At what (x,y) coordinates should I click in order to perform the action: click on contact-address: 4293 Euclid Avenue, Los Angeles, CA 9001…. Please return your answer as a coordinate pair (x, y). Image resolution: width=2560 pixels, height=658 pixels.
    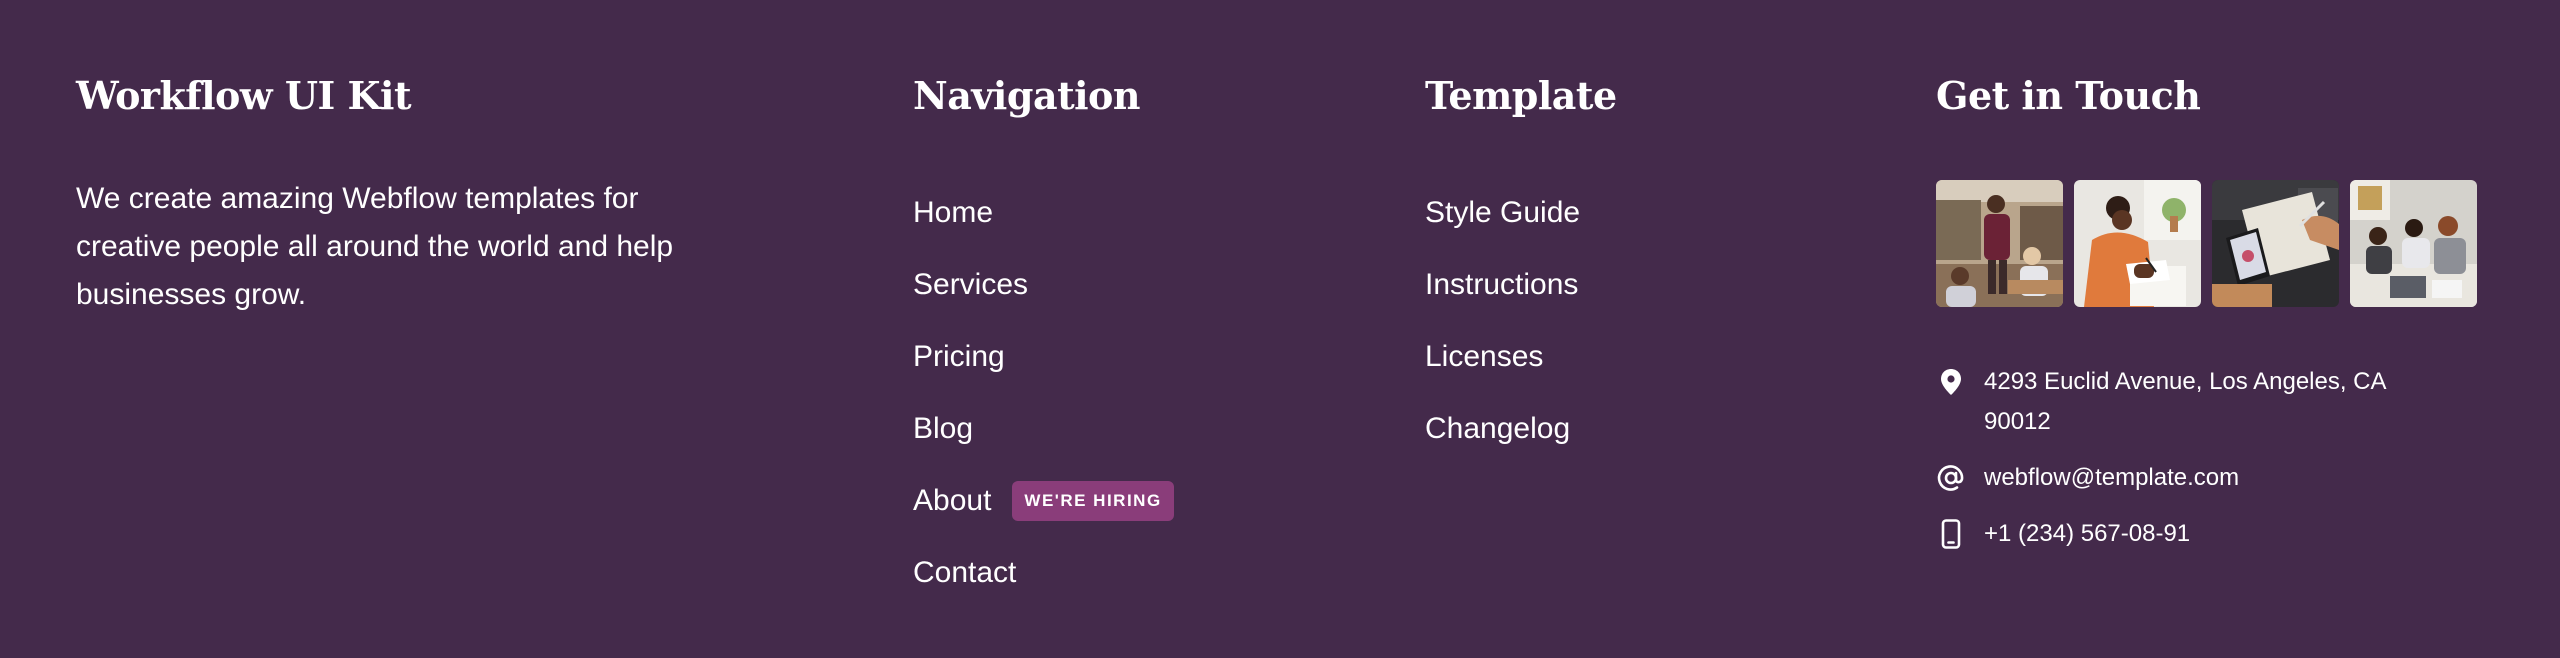
    Looking at the image, I should click on (2165, 402).